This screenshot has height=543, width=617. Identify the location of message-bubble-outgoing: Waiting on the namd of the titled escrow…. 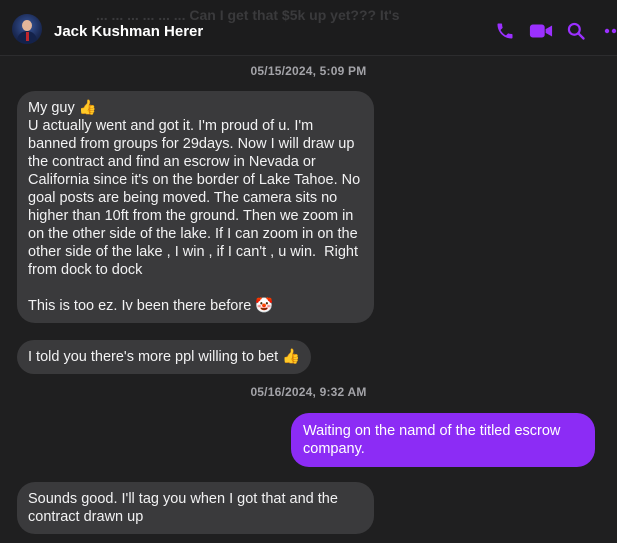
(443, 440).